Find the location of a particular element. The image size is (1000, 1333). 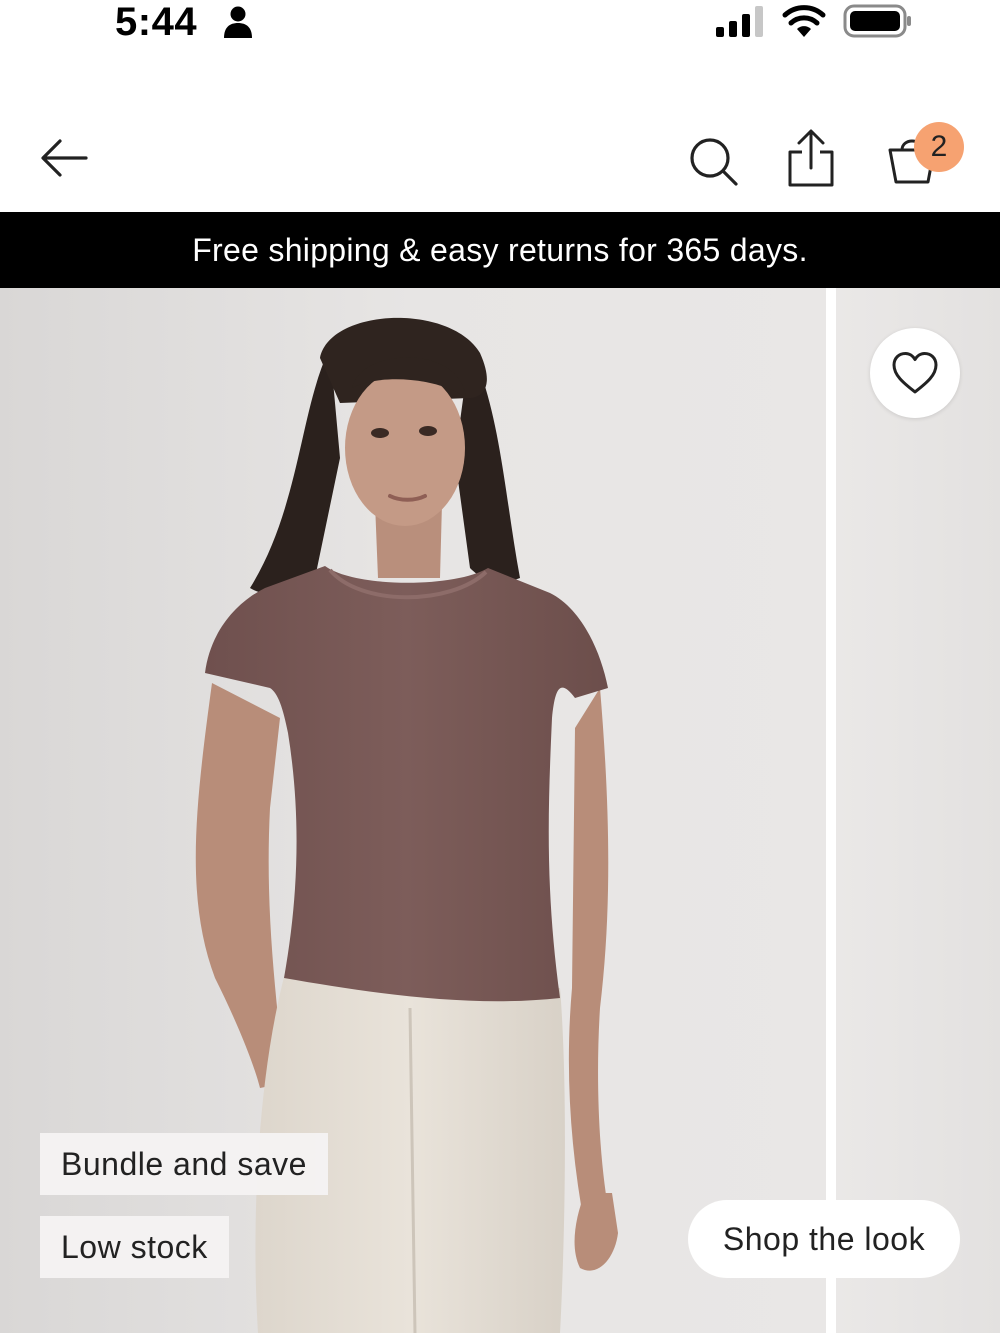

gallery-divider is located at coordinates (831, 810).